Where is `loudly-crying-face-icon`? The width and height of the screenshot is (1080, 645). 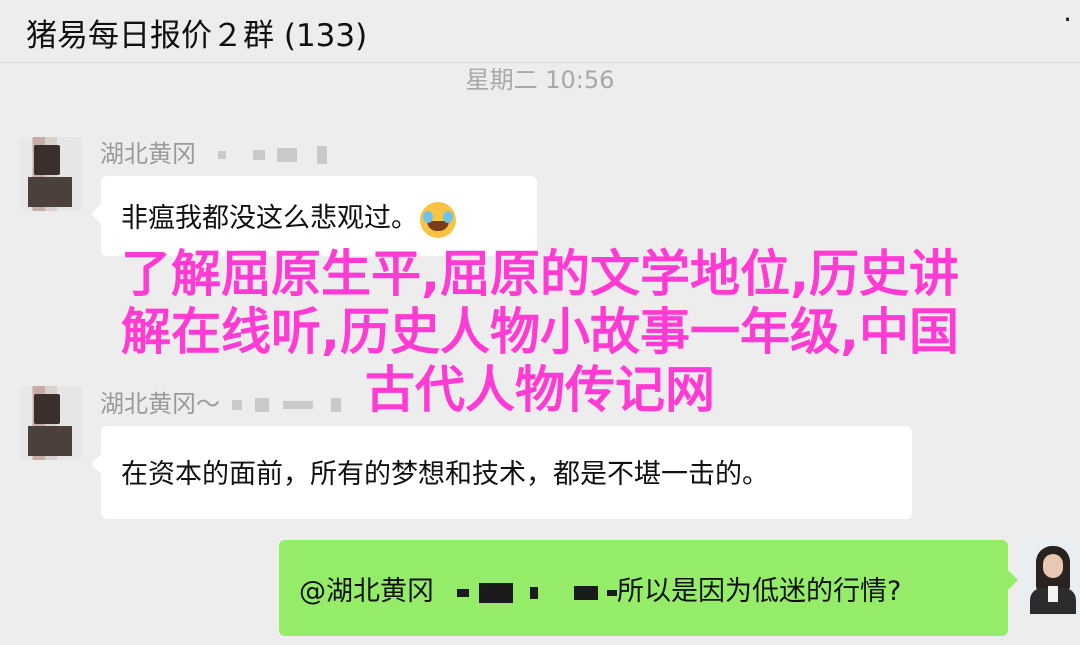 loudly-crying-face-icon is located at coordinates (438, 219).